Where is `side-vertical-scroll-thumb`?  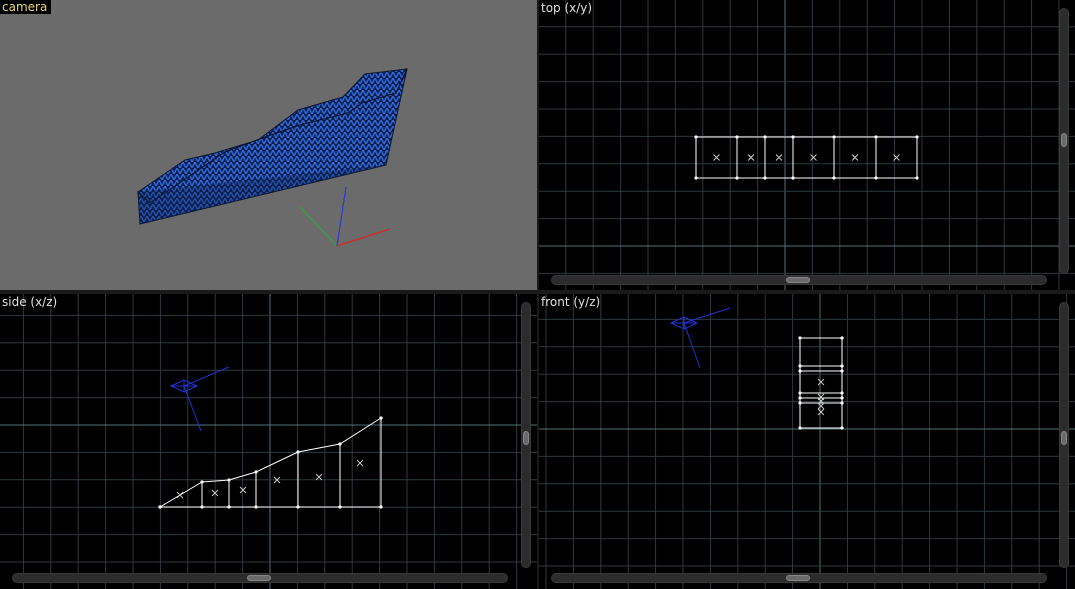 side-vertical-scroll-thumb is located at coordinates (526, 438).